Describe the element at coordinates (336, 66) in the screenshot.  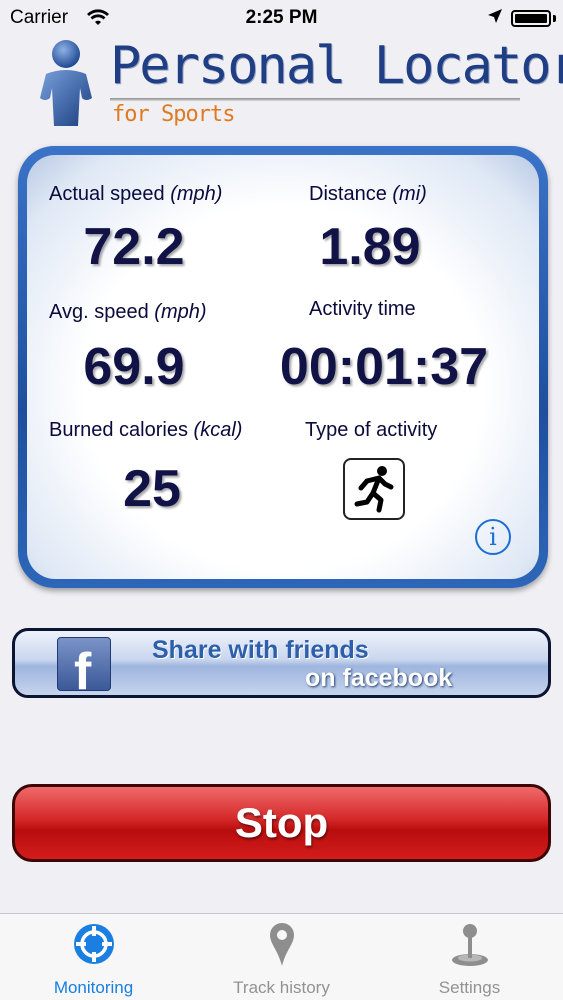
I see `app-title: Personal Locator` at that location.